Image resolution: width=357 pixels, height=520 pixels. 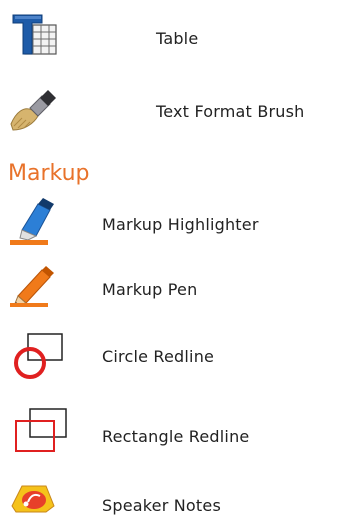 What do you see at coordinates (32, 286) in the screenshot?
I see `pen-icon` at bounding box center [32, 286].